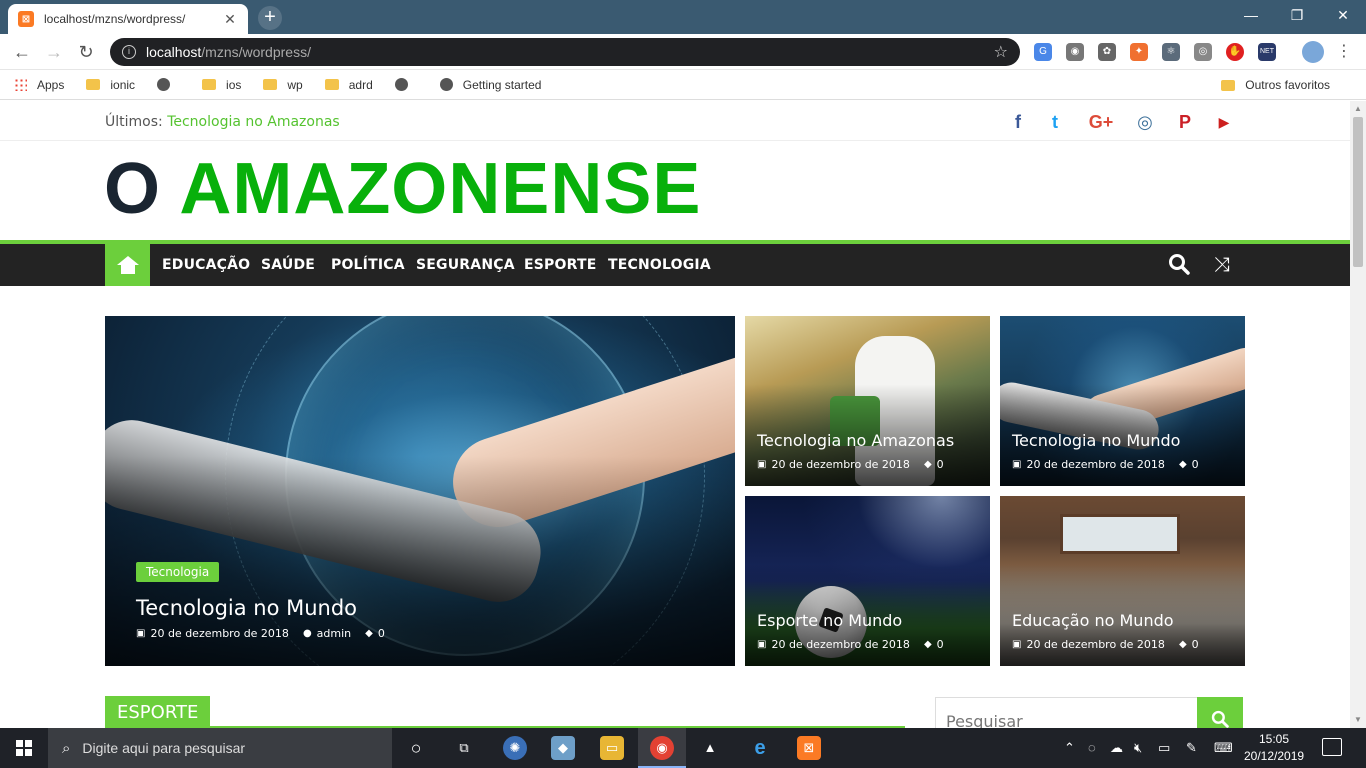 The image size is (1366, 768). I want to click on bookmark-wp: wp, so click(283, 85).